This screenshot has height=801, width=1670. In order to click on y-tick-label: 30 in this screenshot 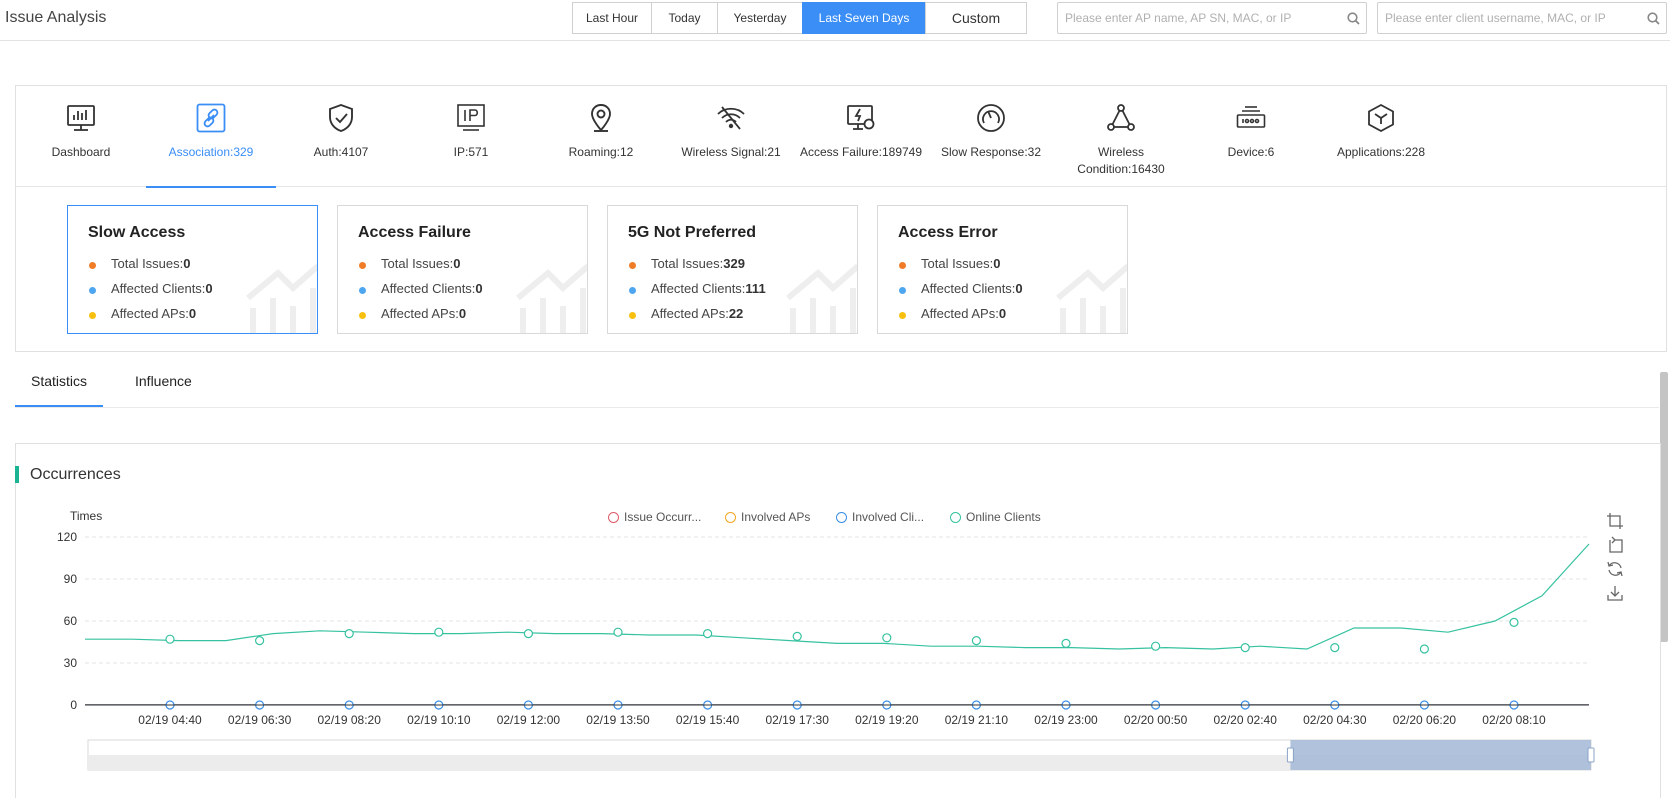, I will do `click(71, 663)`.